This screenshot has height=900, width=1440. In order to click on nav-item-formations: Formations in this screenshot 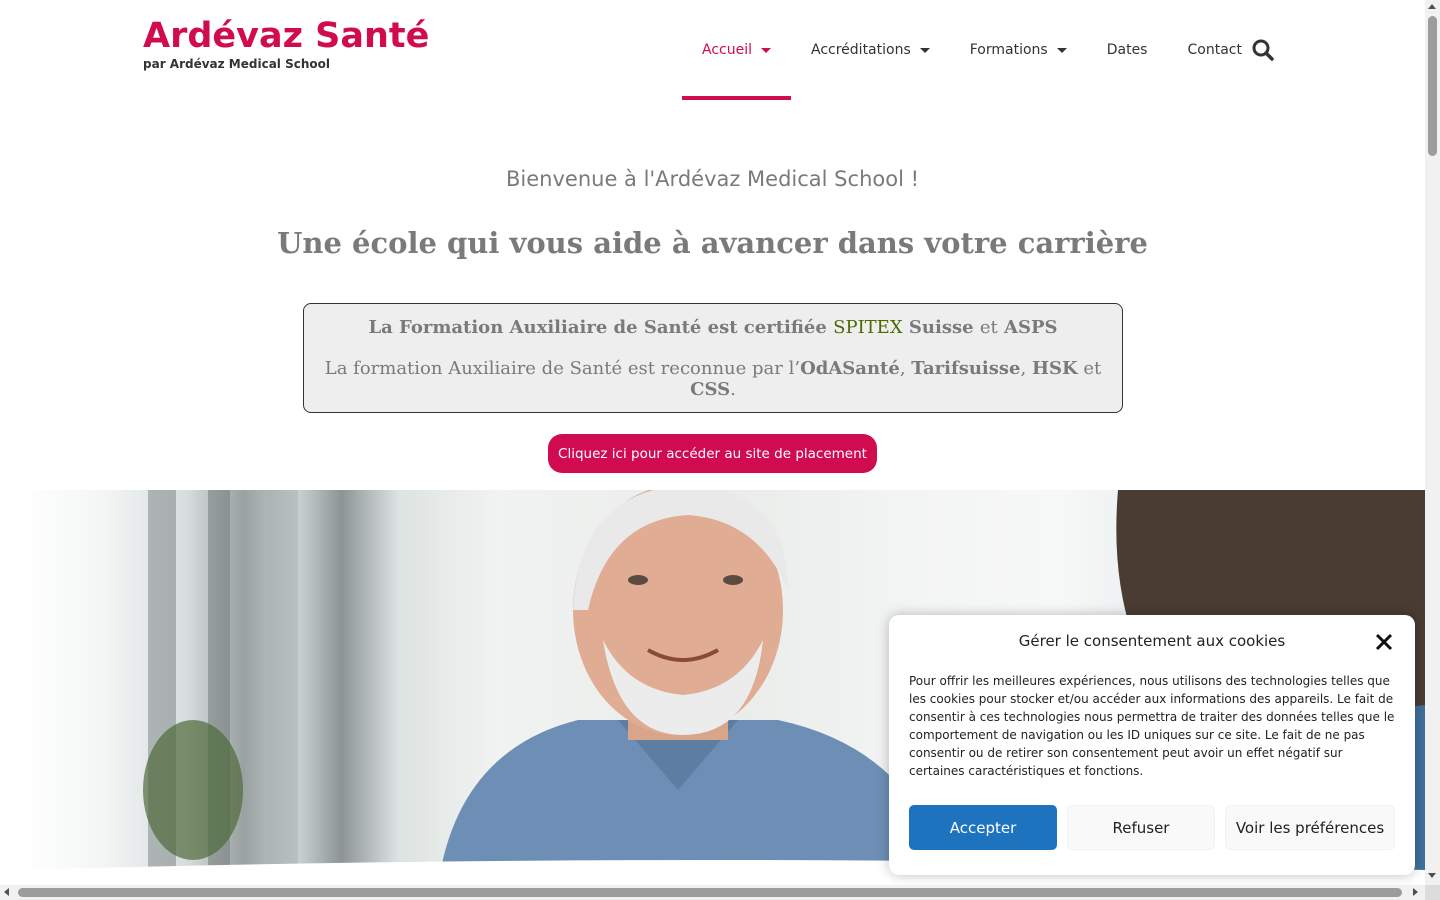, I will do `click(1018, 50)`.